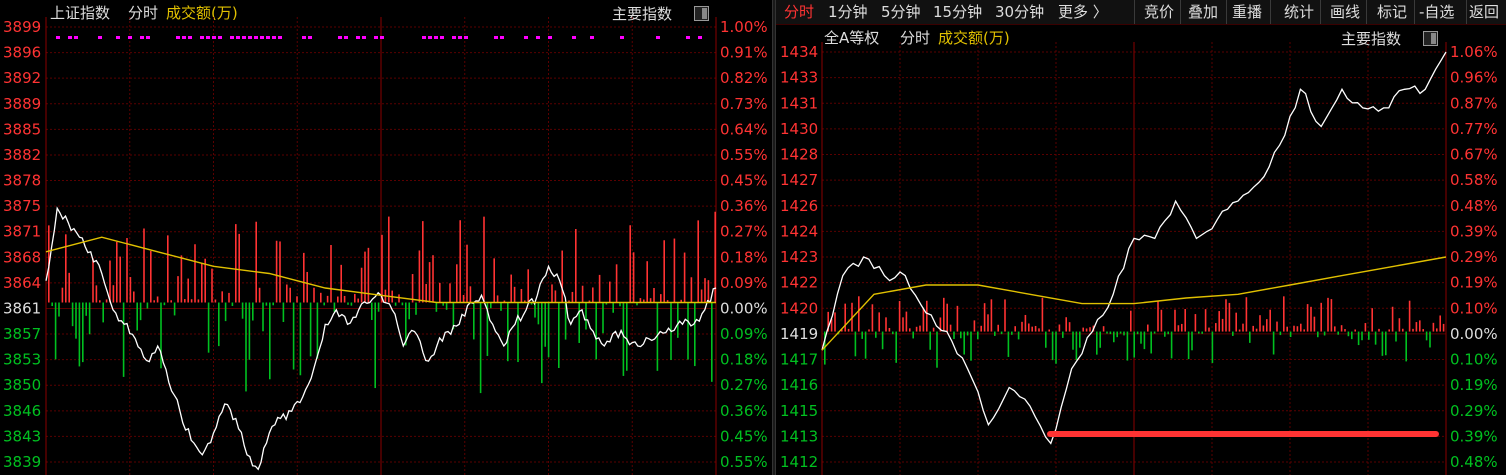  I want to click on toolbar-separator, so click(1180, 12).